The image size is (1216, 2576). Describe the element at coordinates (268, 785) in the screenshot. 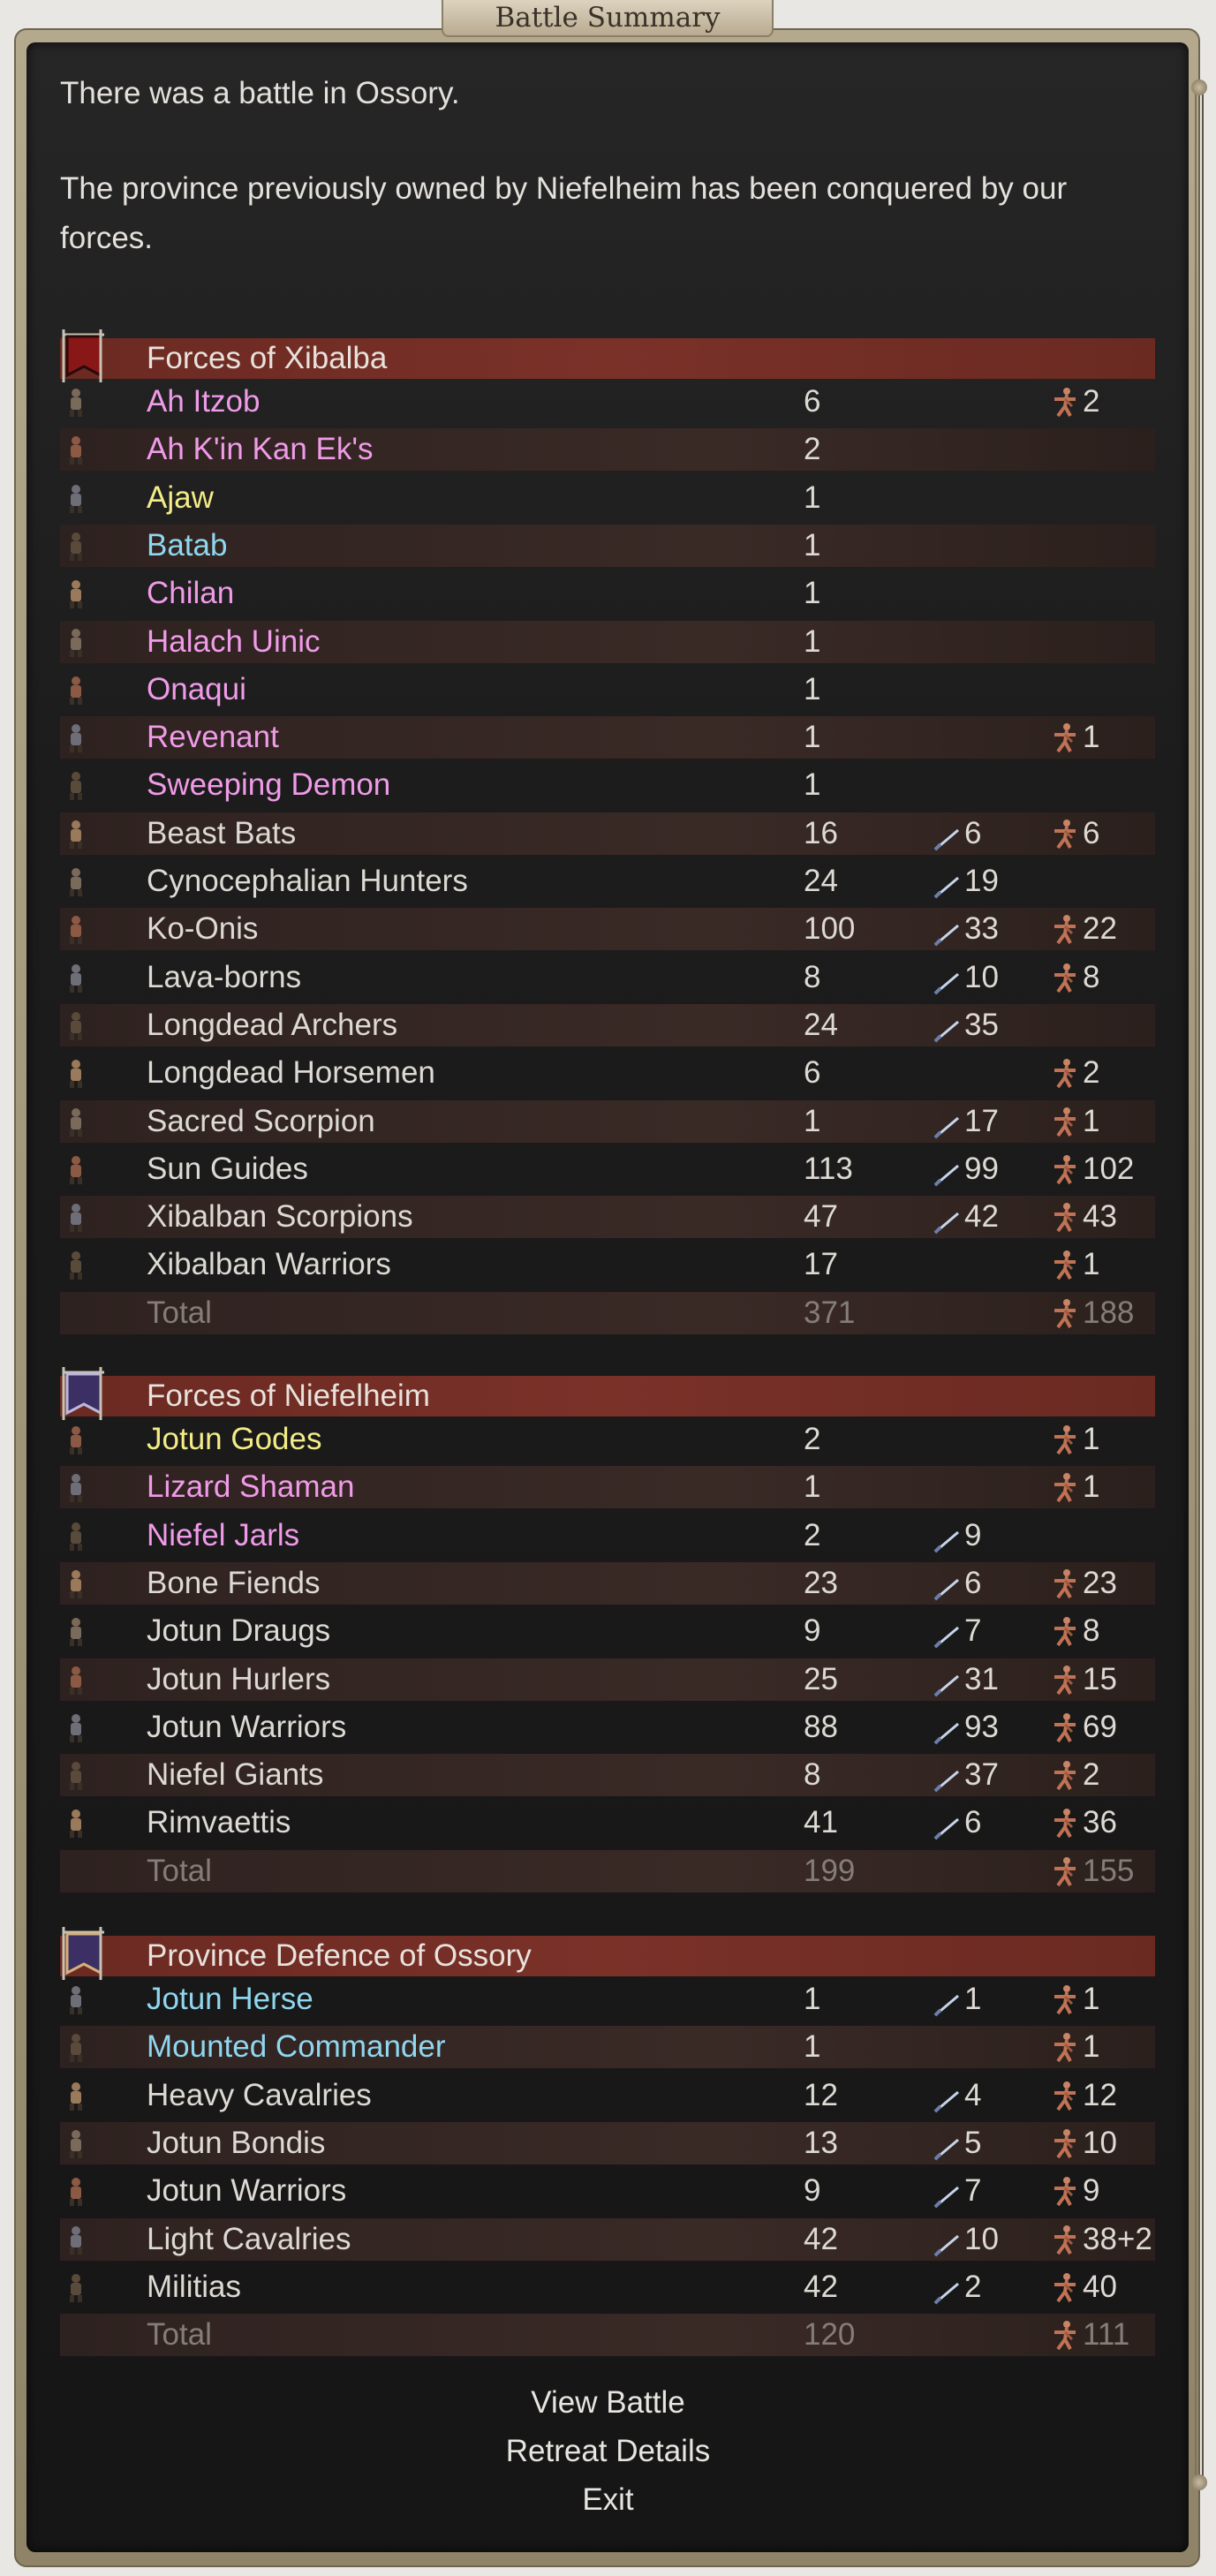

I see `unit-name: Sweeping Demon` at that location.